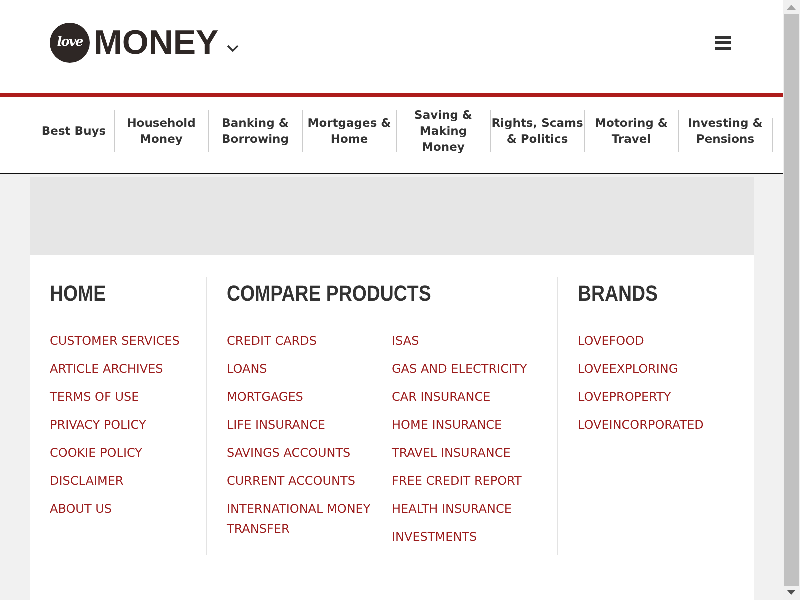 This screenshot has height=600, width=800. What do you see at coordinates (641, 425) in the screenshot?
I see `footer-link: LOVEINCORPORATED` at bounding box center [641, 425].